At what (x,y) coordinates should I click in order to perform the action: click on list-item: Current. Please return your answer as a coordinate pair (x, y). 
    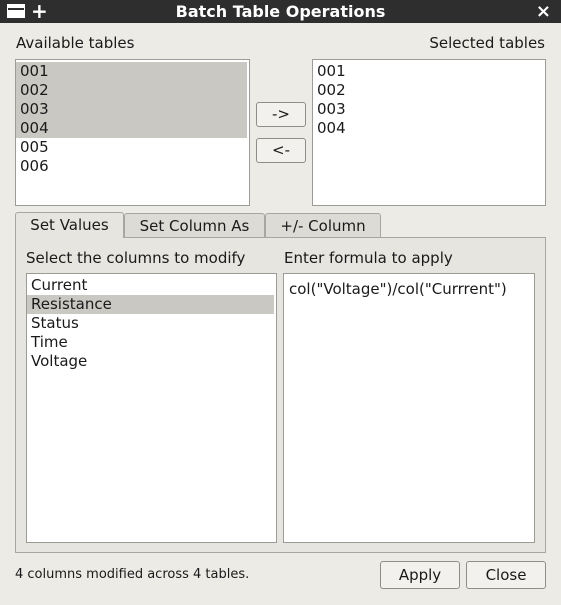
    Looking at the image, I should click on (151, 285).